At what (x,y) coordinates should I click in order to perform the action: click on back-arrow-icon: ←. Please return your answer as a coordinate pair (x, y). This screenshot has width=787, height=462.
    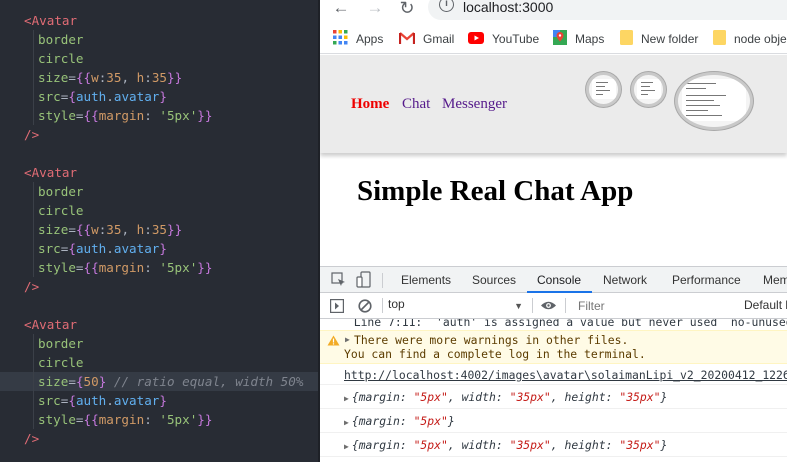
    Looking at the image, I should click on (341, 10).